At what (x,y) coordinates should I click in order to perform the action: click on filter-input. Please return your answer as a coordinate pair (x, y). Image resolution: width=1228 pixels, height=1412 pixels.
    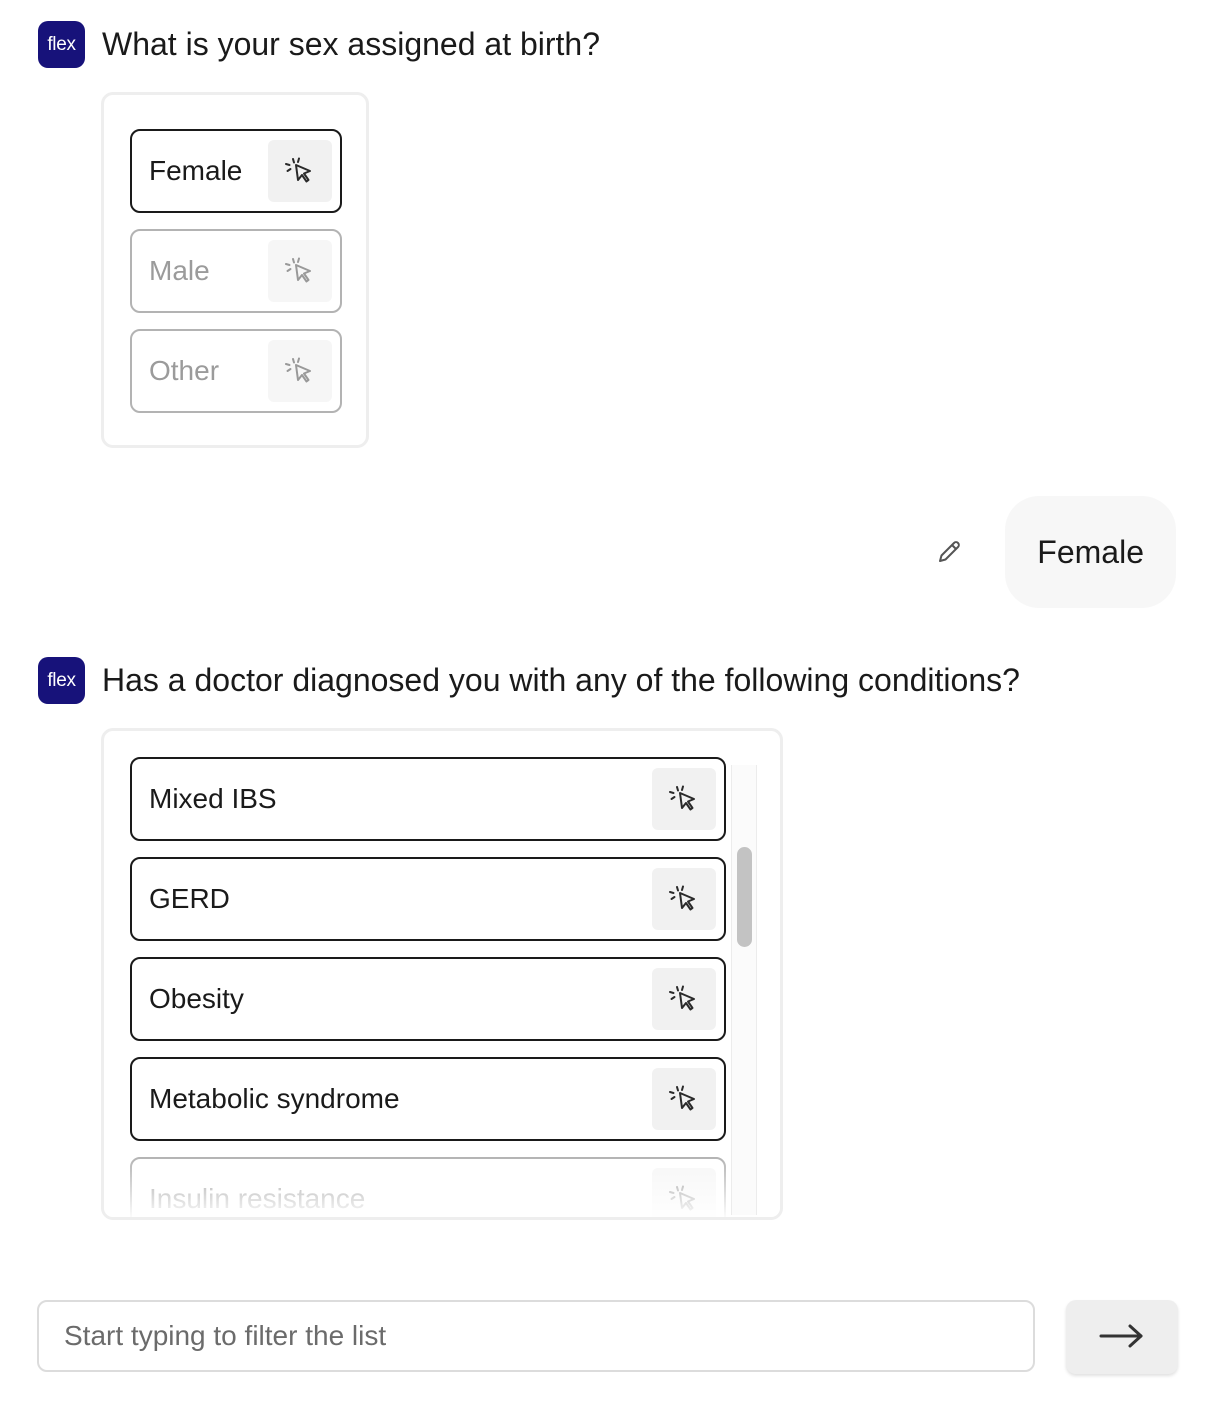
    Looking at the image, I should click on (536, 1336).